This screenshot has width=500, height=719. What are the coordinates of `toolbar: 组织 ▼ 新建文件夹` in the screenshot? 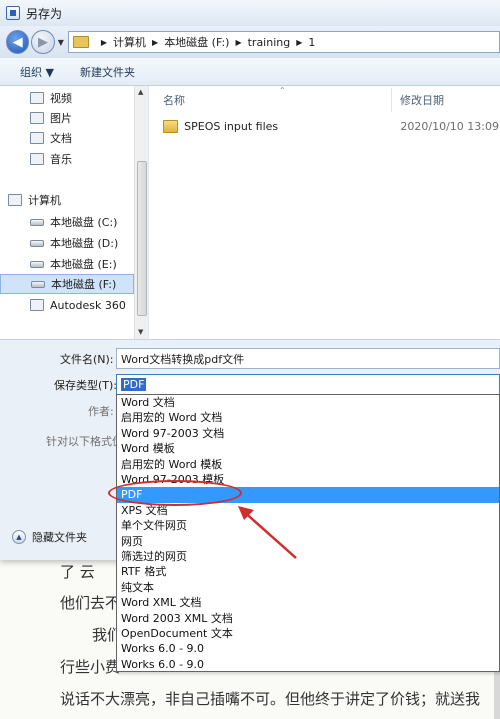 It's located at (250, 72).